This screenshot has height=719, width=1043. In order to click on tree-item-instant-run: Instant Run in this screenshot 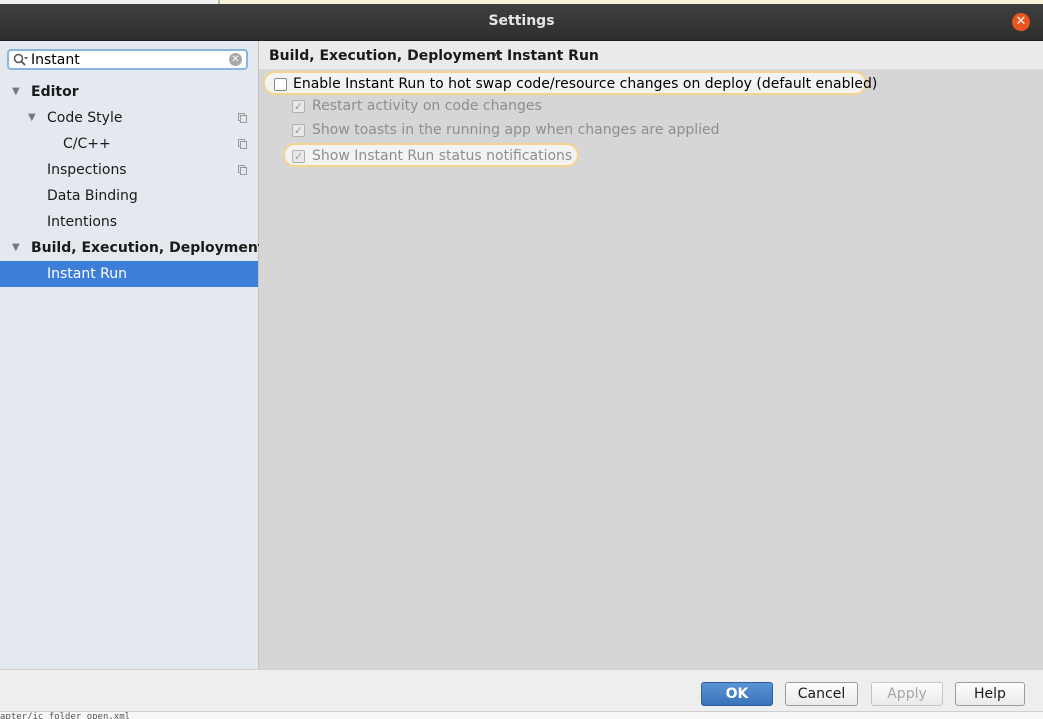, I will do `click(129, 274)`.